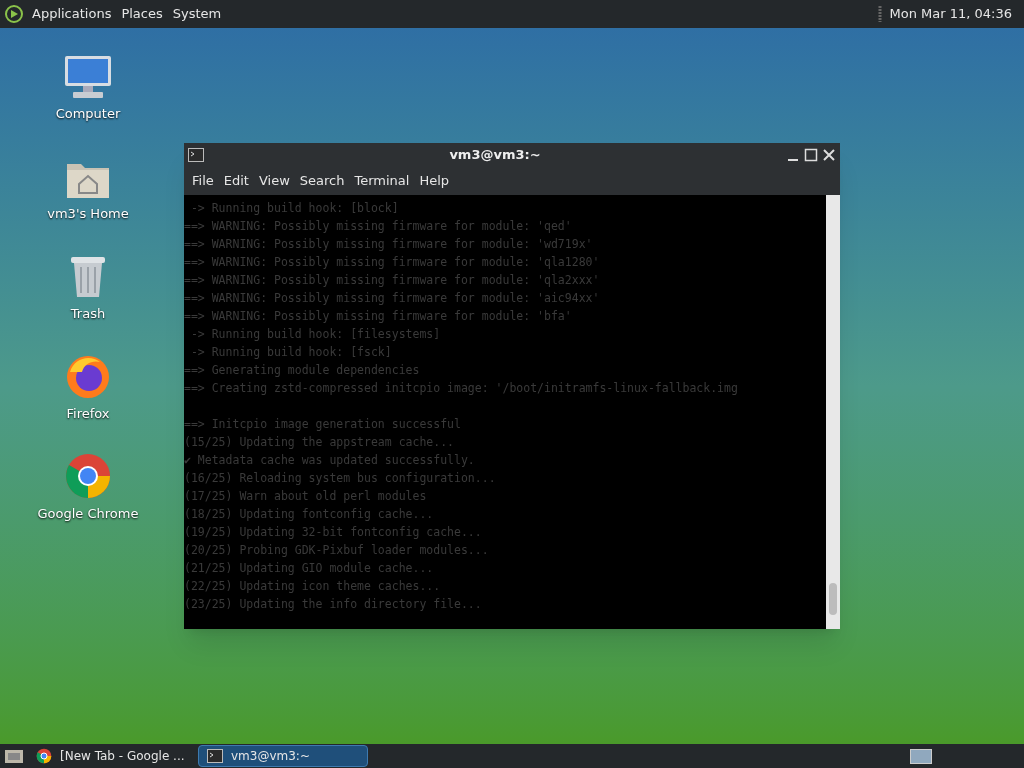  Describe the element at coordinates (392, 280) in the screenshot. I see `terminal-line: ==> WARNING: Possibly missing firmware for module: 'qla2xxx'` at that location.